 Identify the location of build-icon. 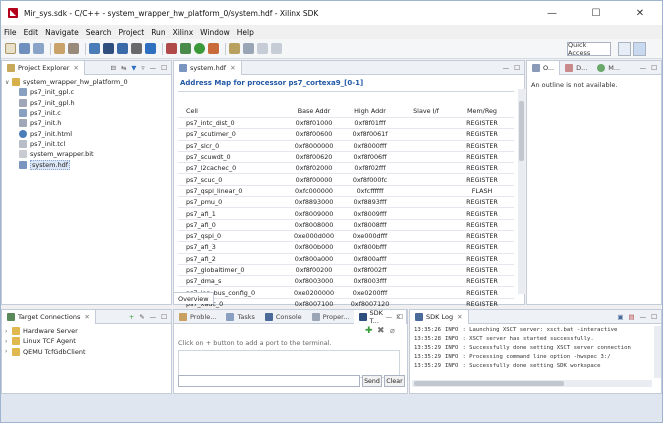
(59, 48).